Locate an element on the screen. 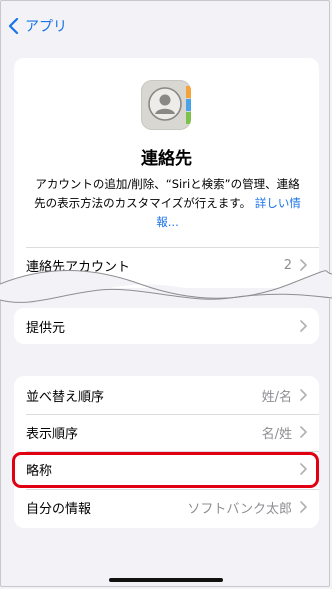 The height and width of the screenshot is (589, 332). home-indicator is located at coordinates (166, 580).